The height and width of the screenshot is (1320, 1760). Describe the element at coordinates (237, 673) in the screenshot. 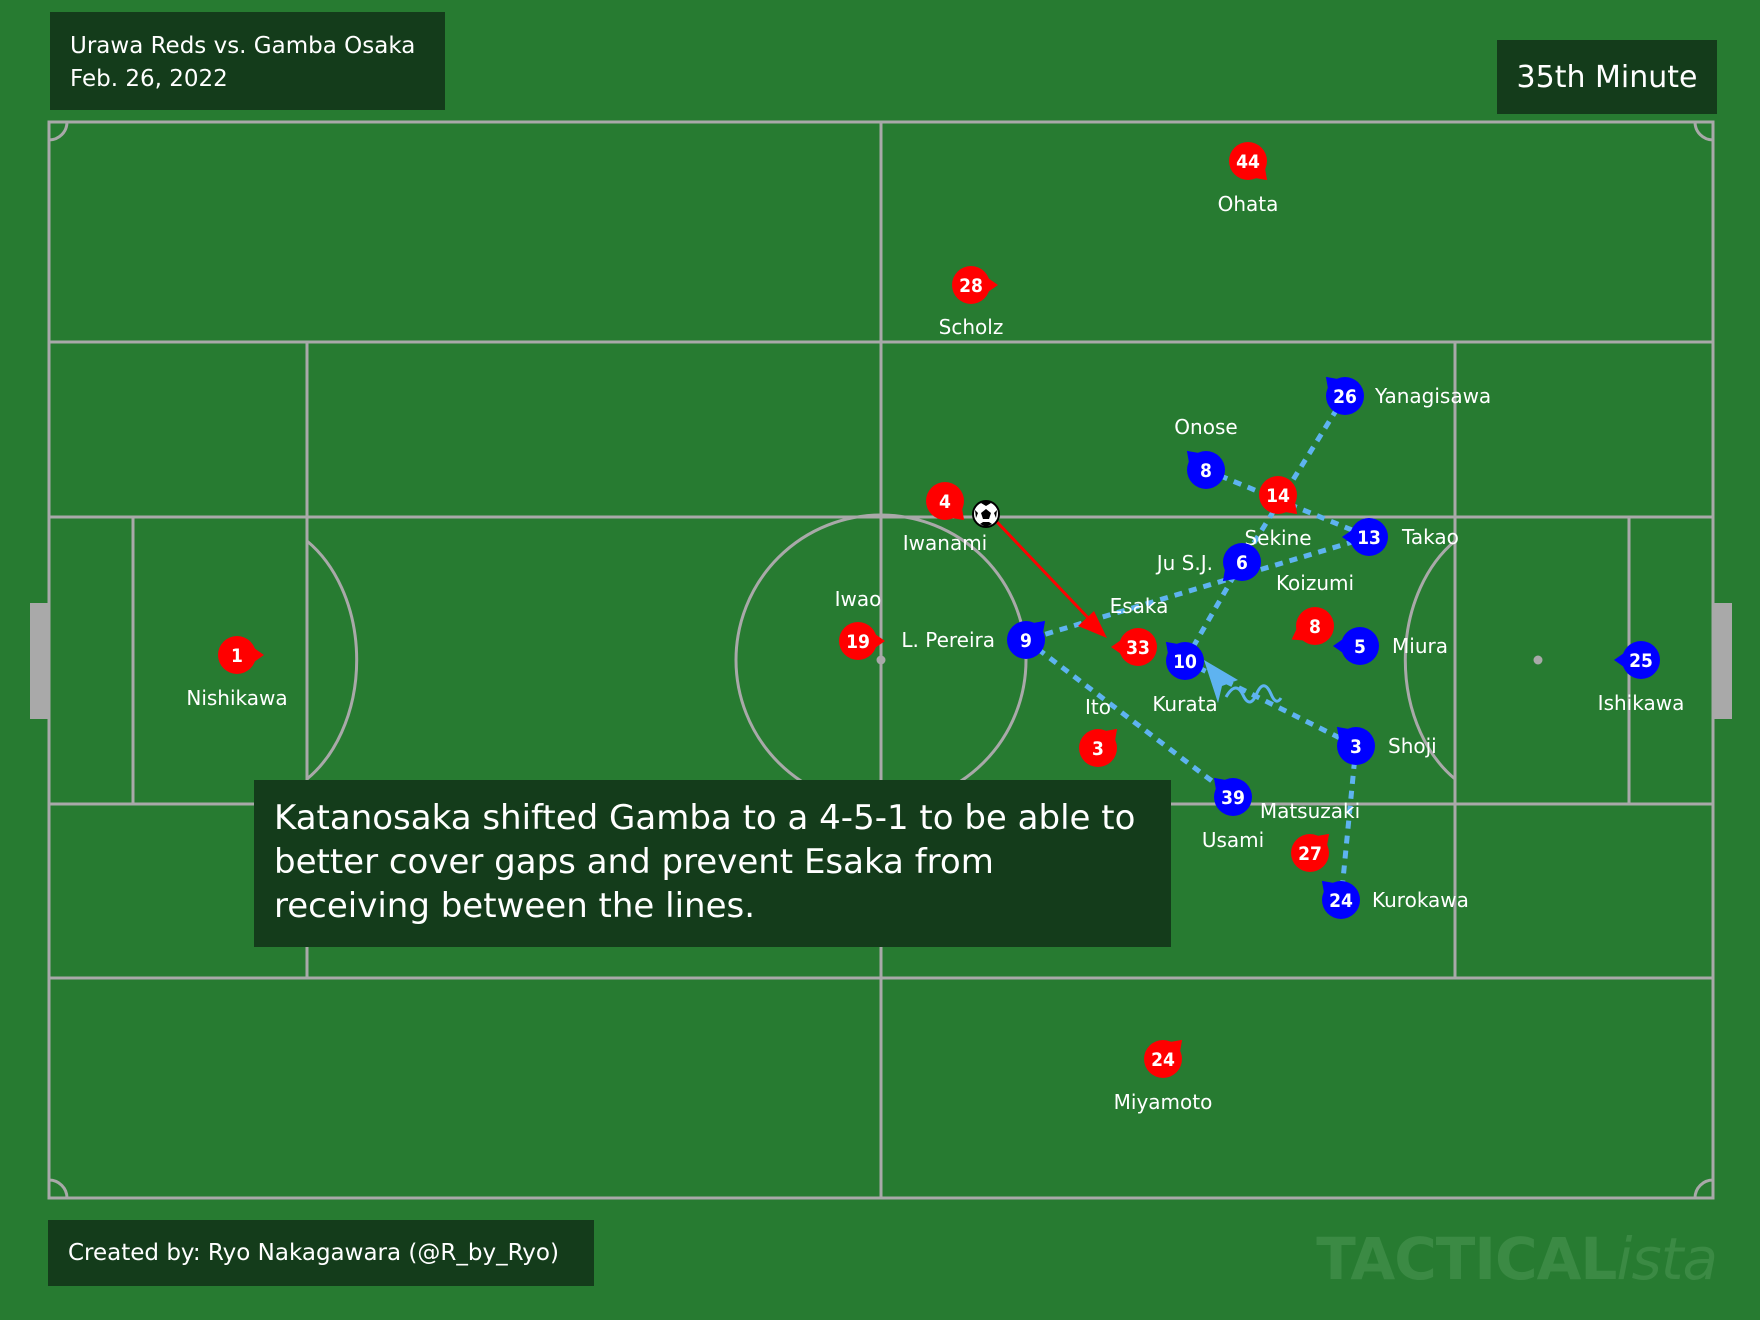

I see `player-marker-urawa: 1 Nishikawa` at that location.